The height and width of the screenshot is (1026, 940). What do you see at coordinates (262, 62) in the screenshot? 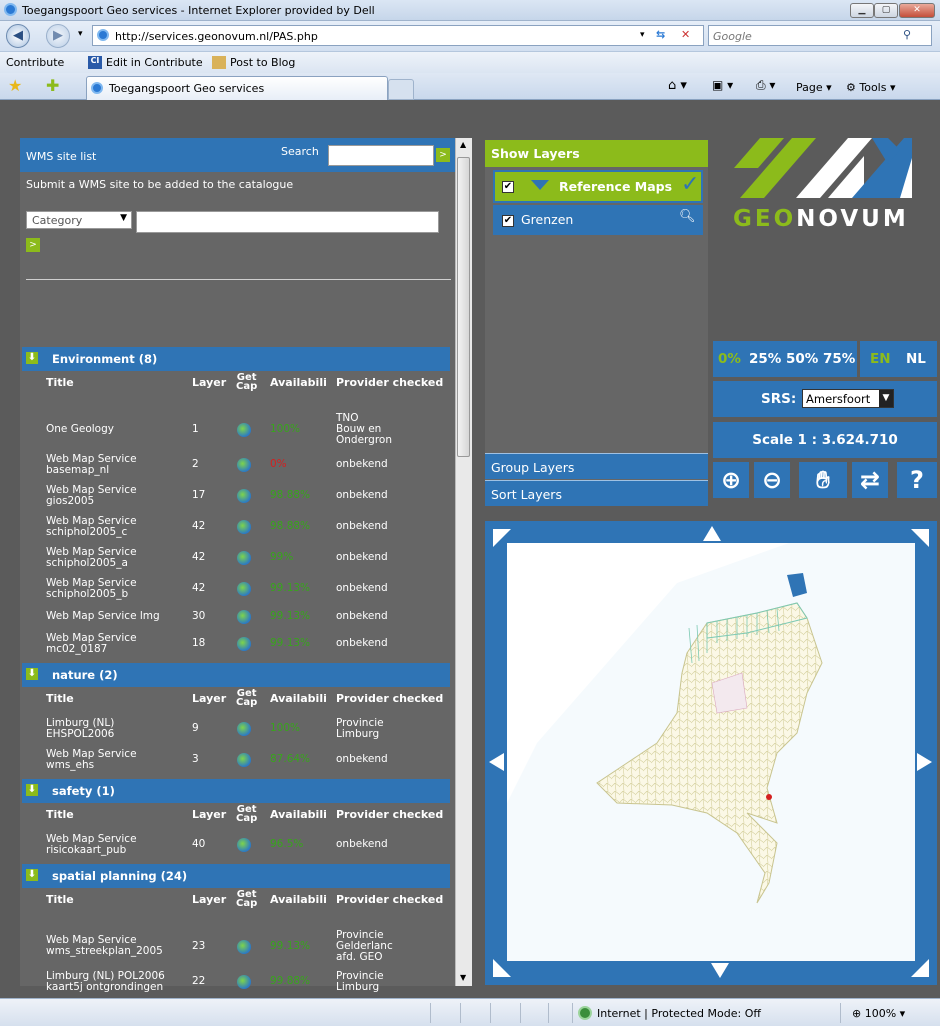
I see `post-to-blog-link: Post to Blog` at bounding box center [262, 62].